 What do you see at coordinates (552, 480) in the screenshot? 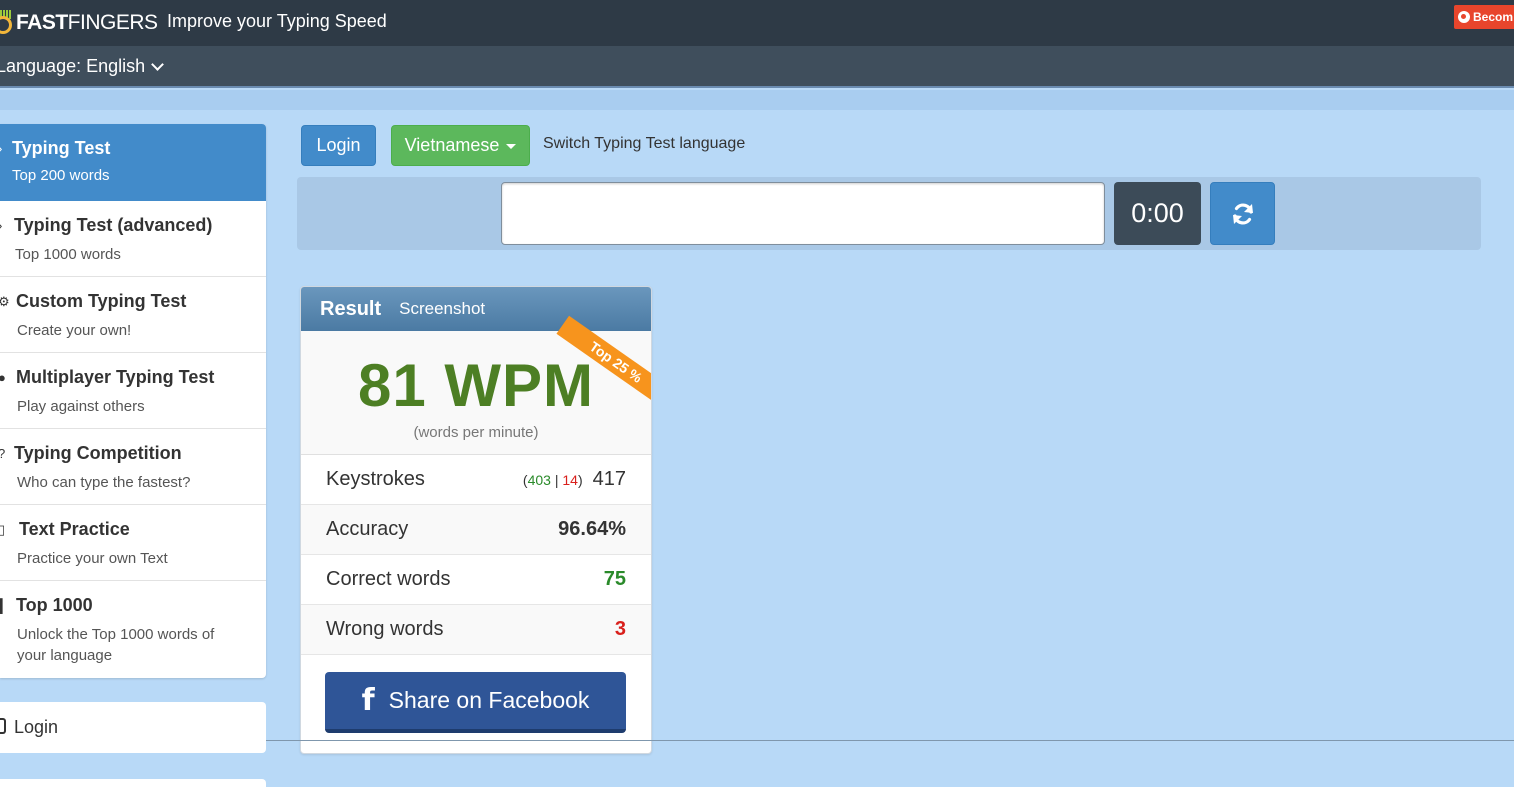
I see `keystrokes-breakdown: (403 | 14)` at bounding box center [552, 480].